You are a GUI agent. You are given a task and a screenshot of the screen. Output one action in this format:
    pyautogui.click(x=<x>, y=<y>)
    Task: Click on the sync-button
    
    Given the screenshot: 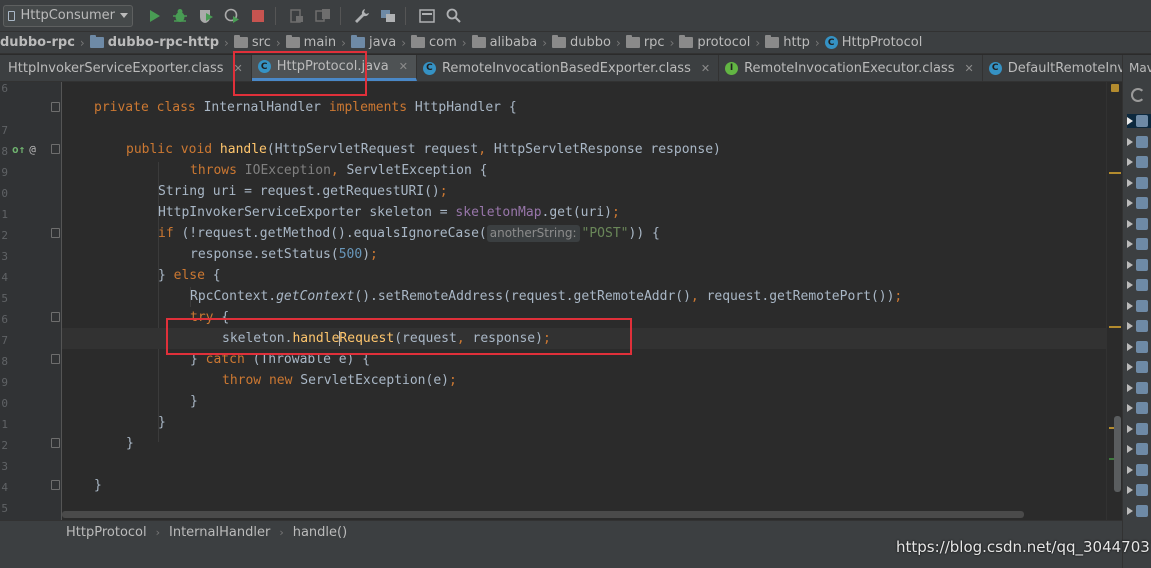 What is the action you would take?
    pyautogui.click(x=323, y=16)
    